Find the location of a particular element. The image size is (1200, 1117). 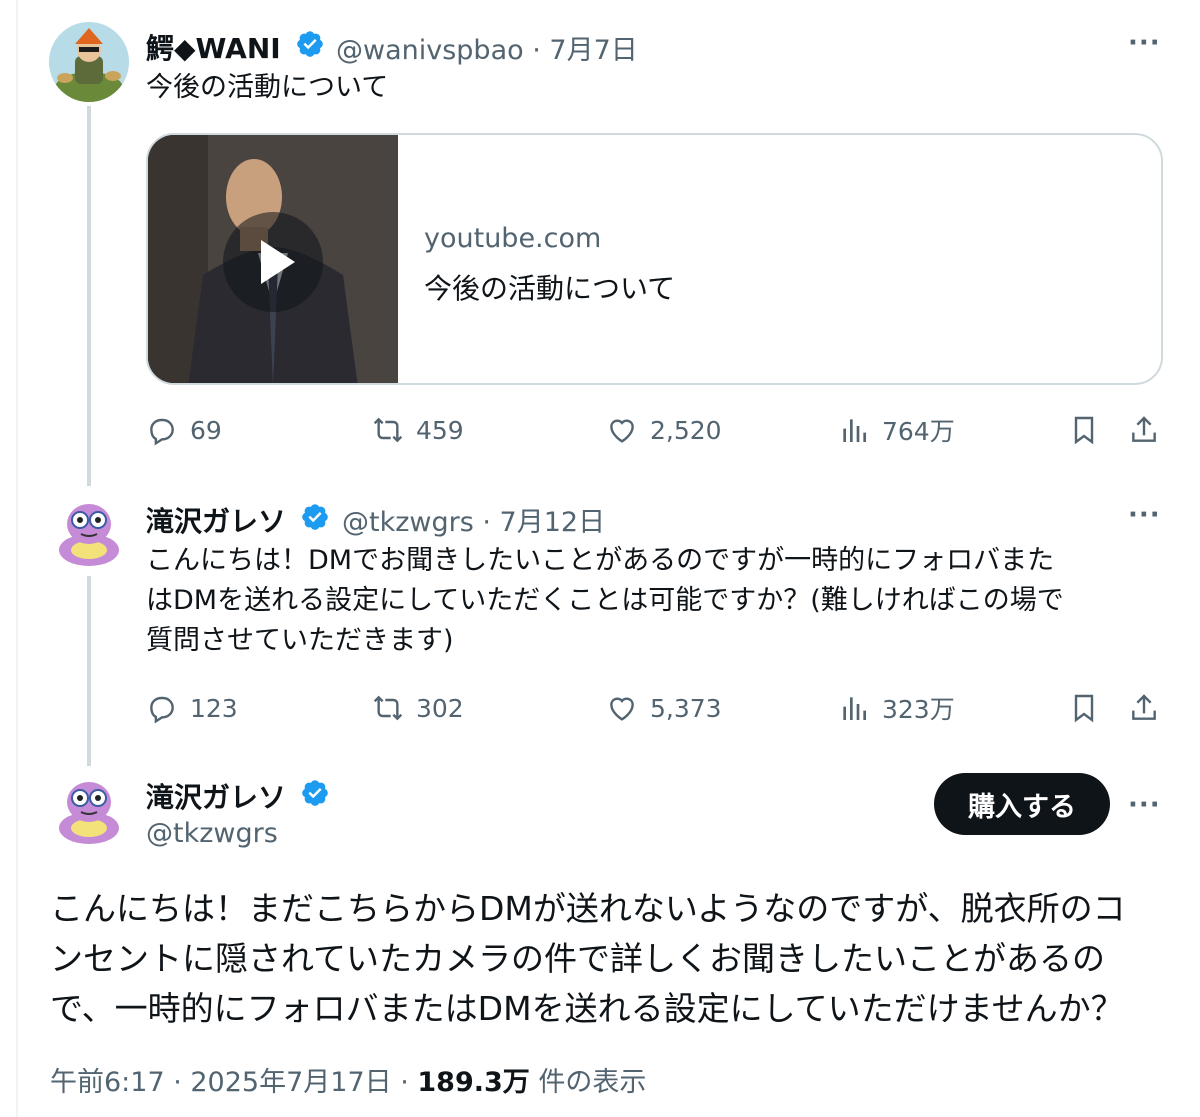

tweet-actions: 123 302 5,373 323万 is located at coordinates (656, 708).